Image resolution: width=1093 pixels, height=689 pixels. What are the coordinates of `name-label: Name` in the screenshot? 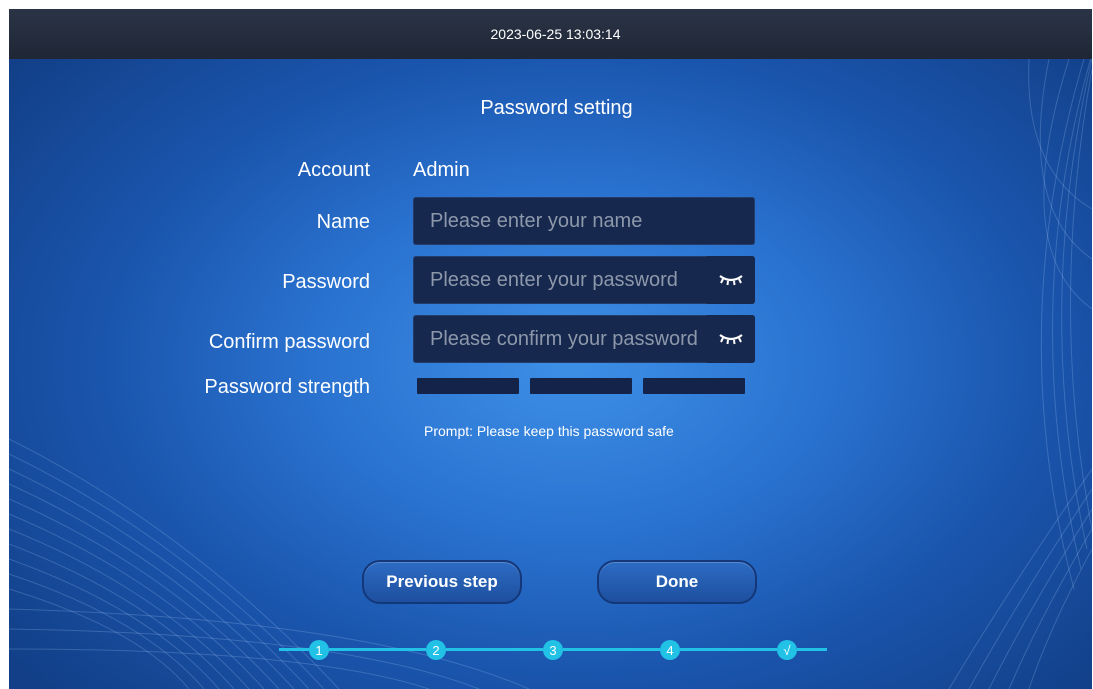 It's located at (343, 222).